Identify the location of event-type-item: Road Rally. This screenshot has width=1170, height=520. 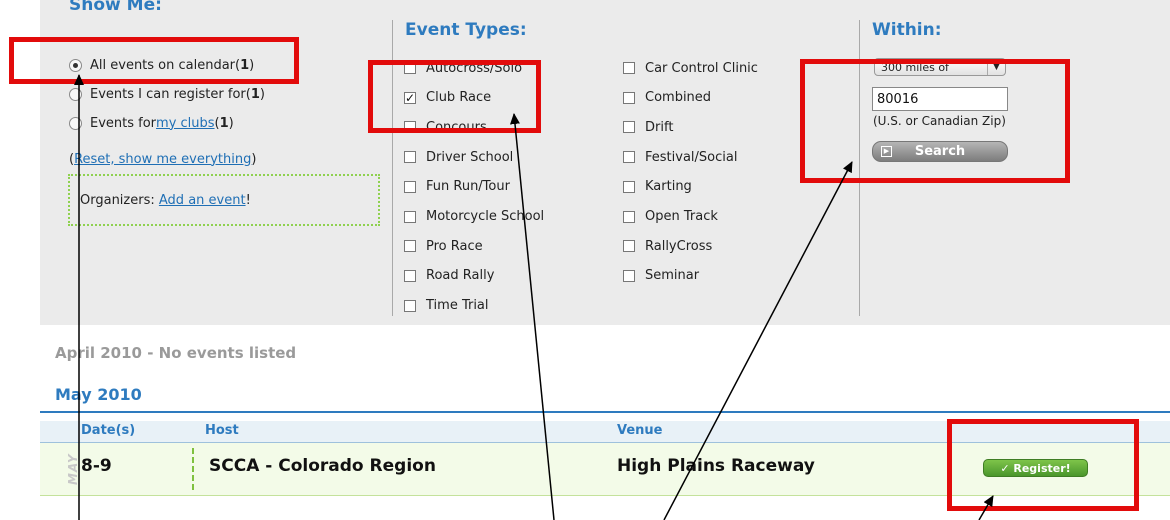
(449, 276).